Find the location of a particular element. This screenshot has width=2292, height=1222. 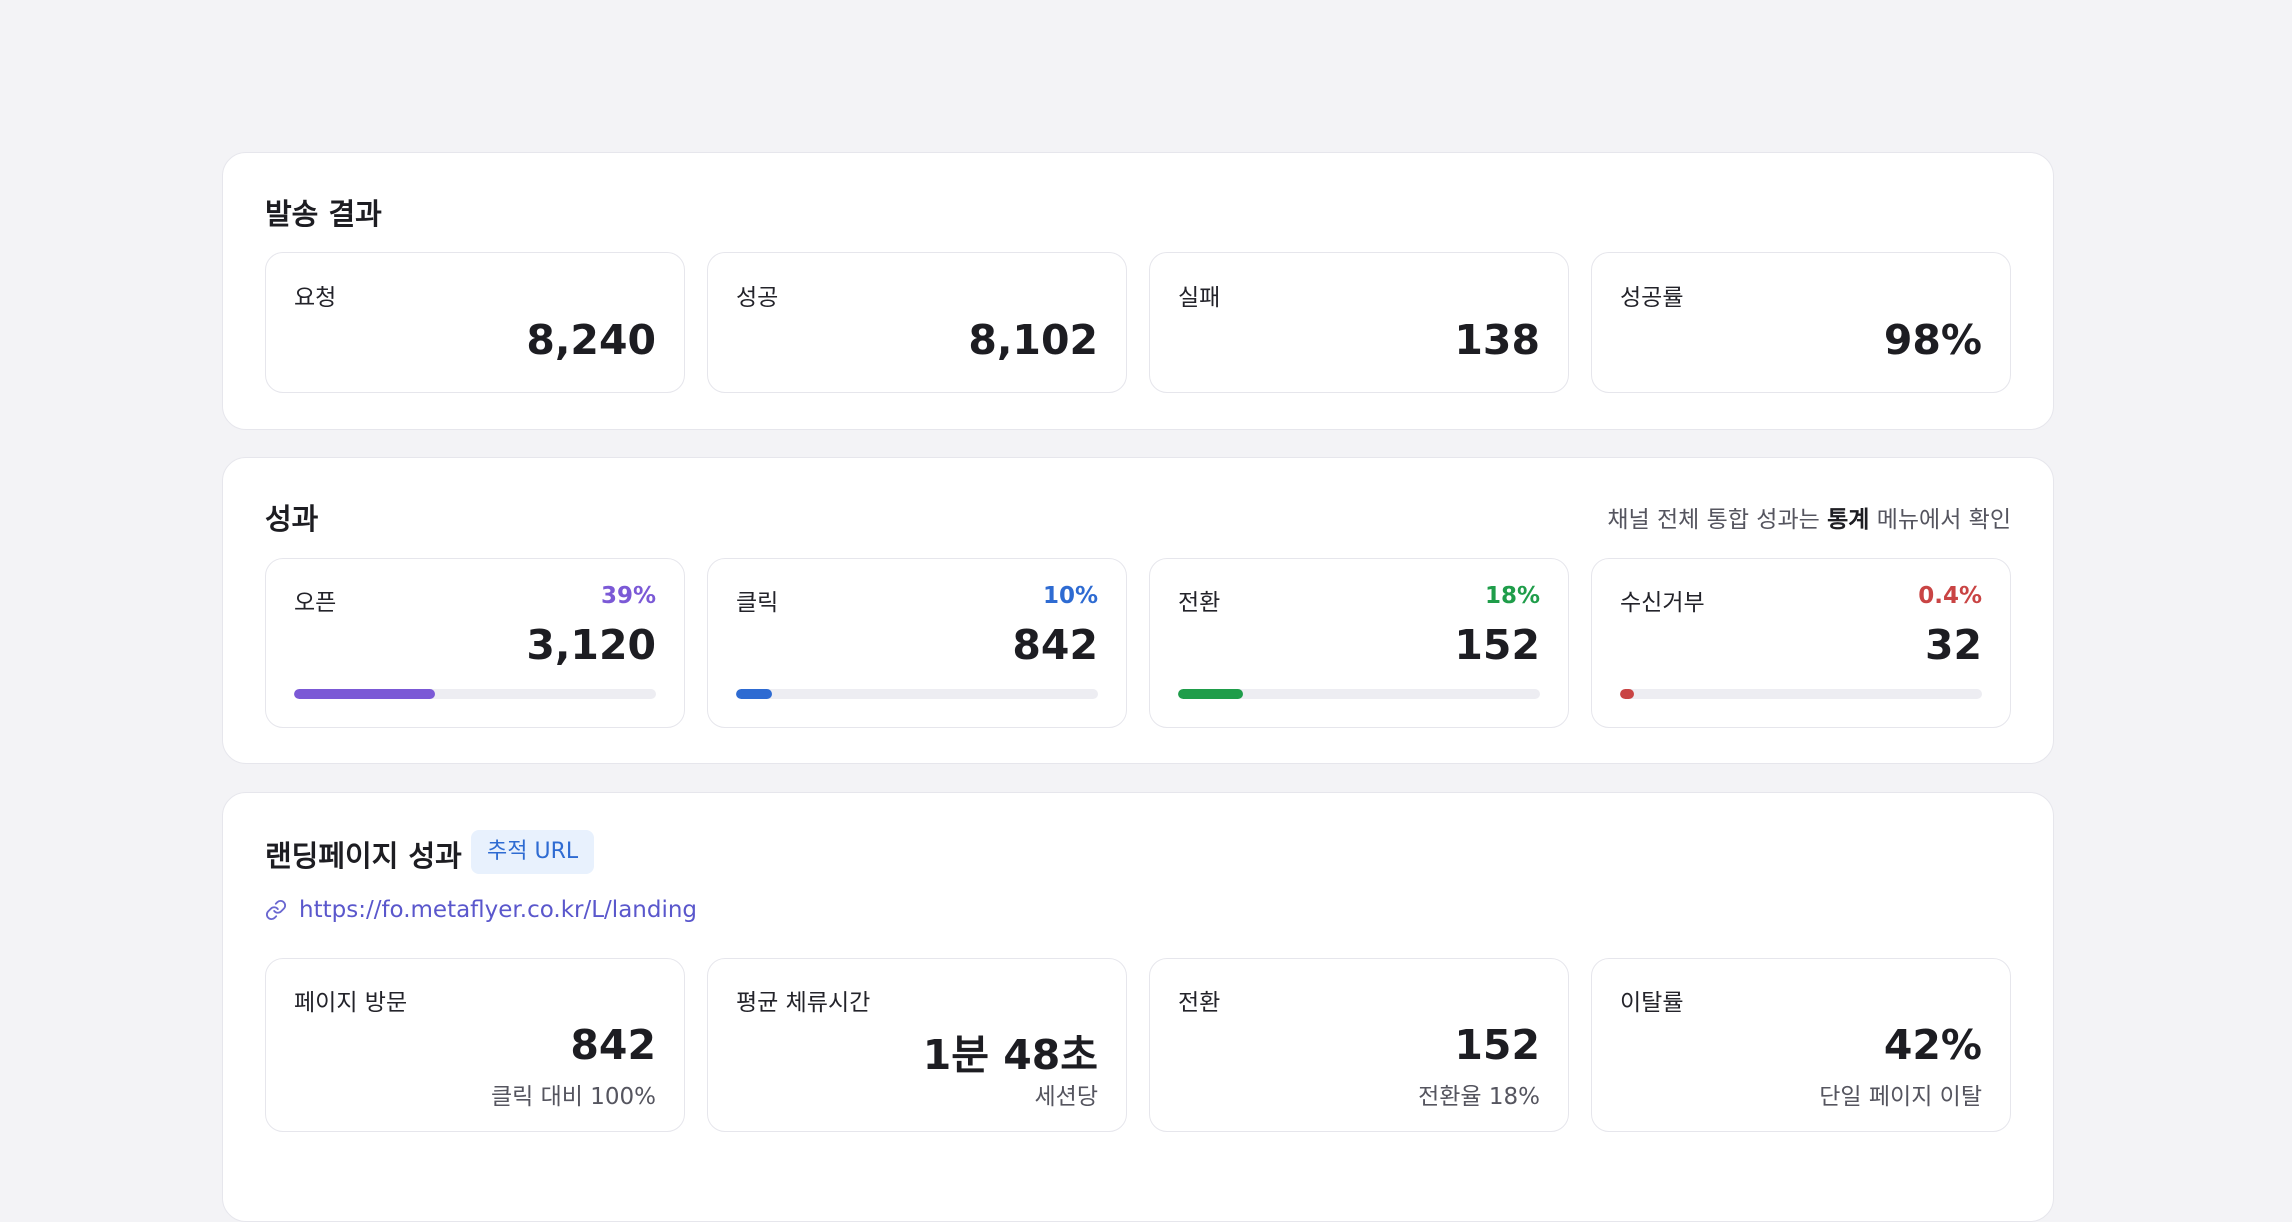

card-subtext: 클릭 대비 100% is located at coordinates (573, 1097).